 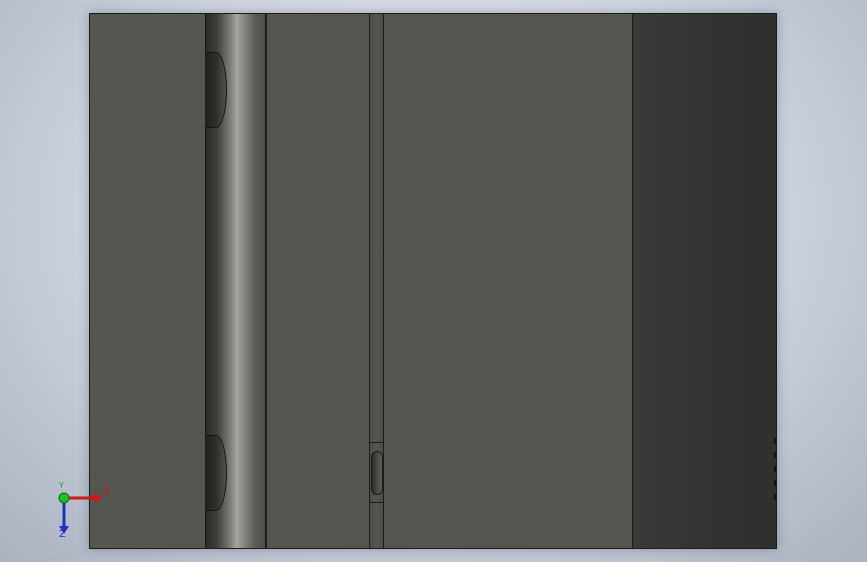 I want to click on slot-edge-bottom, so click(x=376, y=502).